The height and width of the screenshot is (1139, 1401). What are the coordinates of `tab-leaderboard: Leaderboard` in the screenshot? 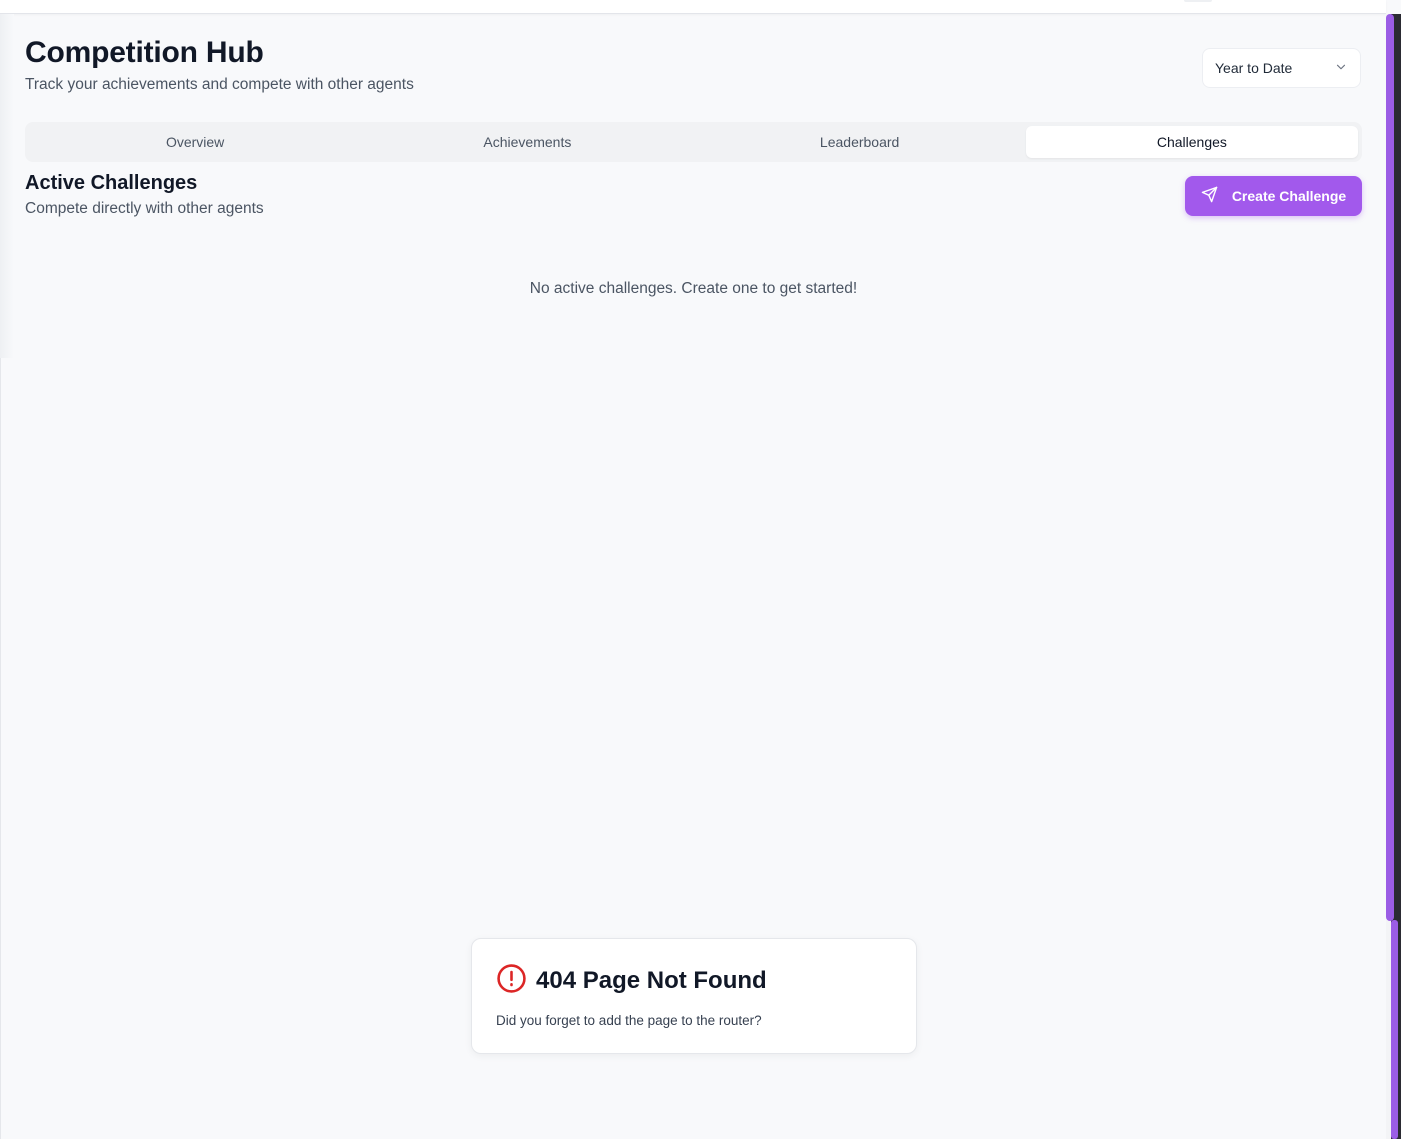 It's located at (860, 142).